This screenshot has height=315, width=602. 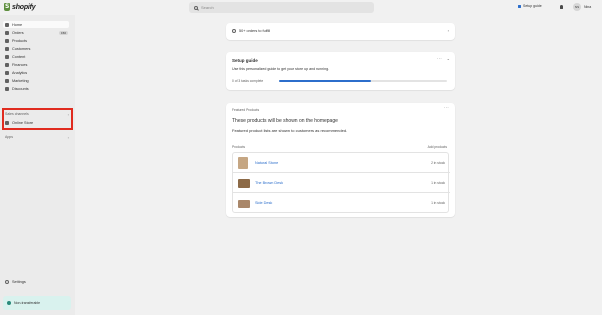 What do you see at coordinates (20, 72) in the screenshot?
I see `sidebar-item-label: Analytics` at bounding box center [20, 72].